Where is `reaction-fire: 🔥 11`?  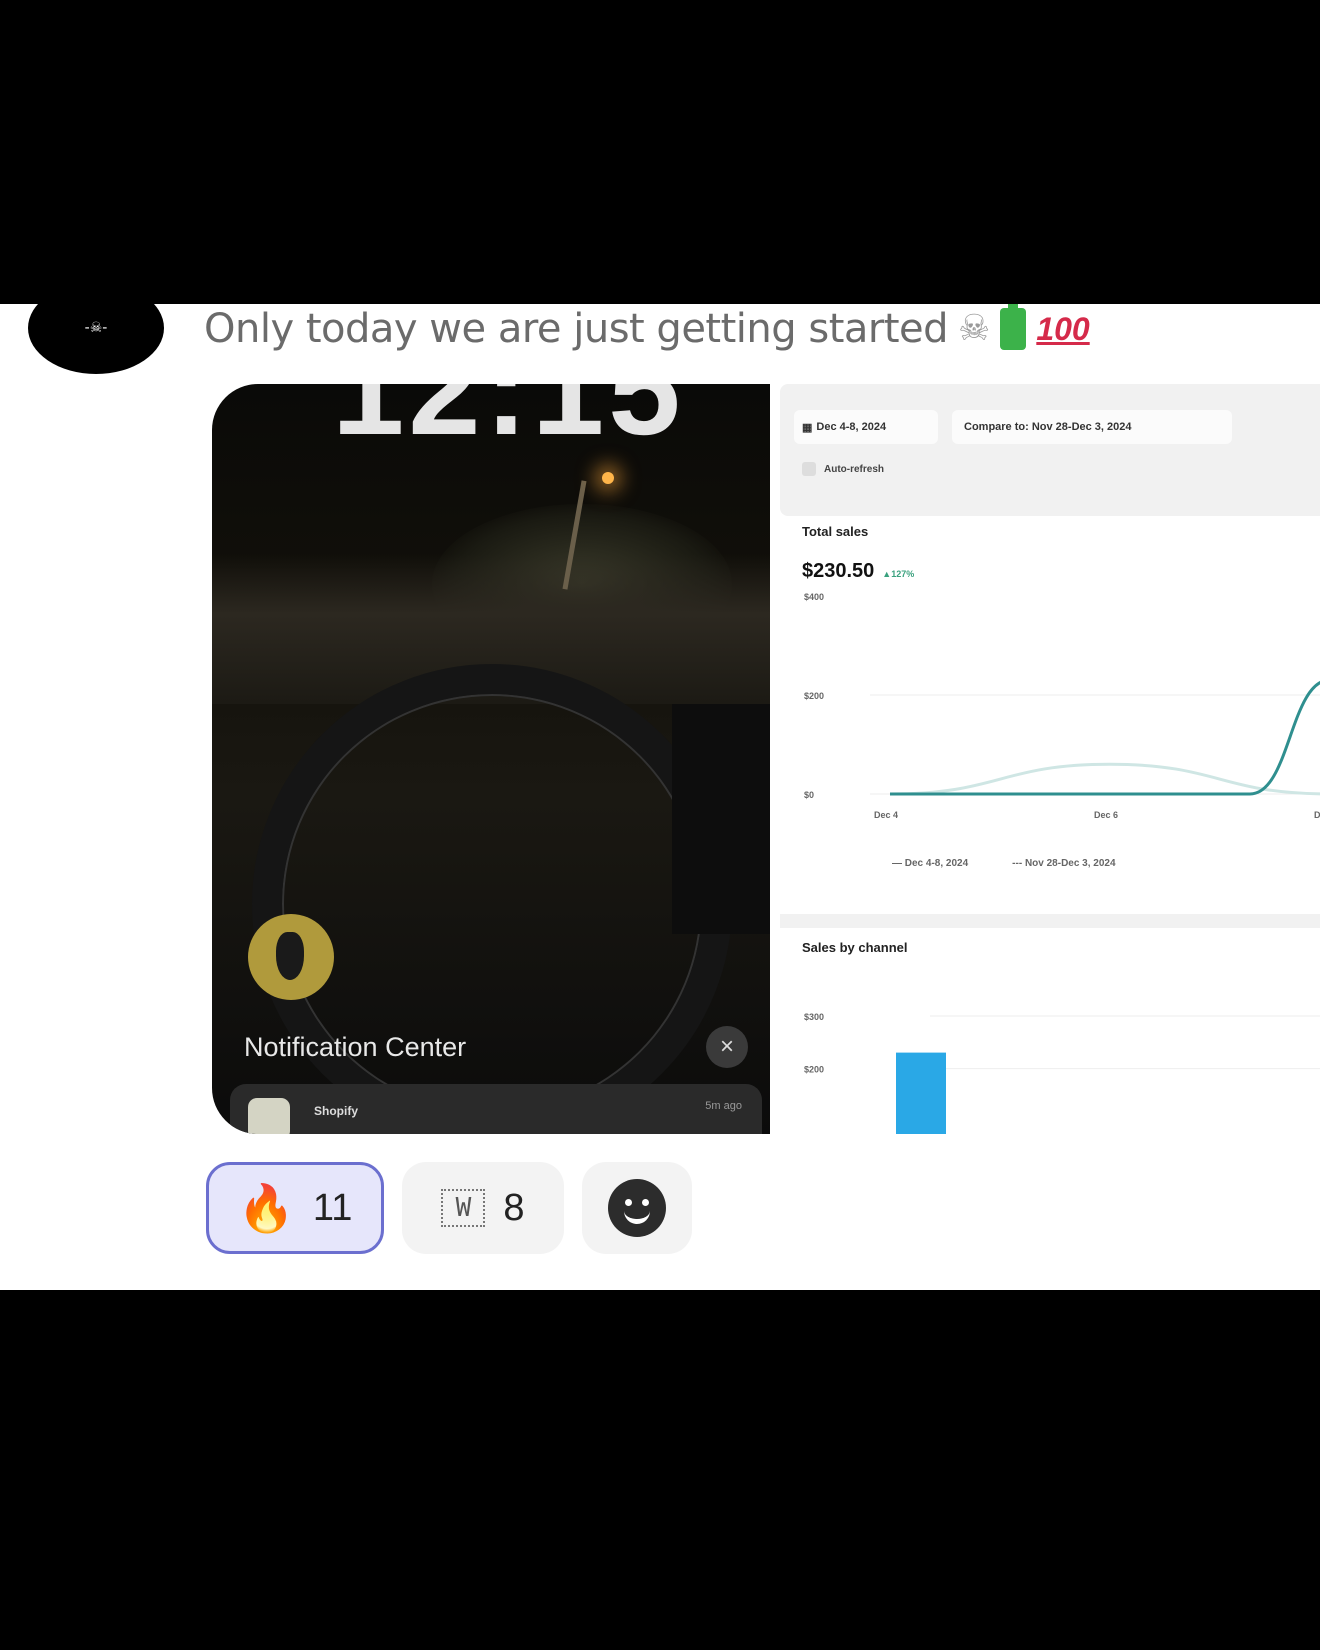
reaction-fire: 🔥 11 is located at coordinates (295, 1208).